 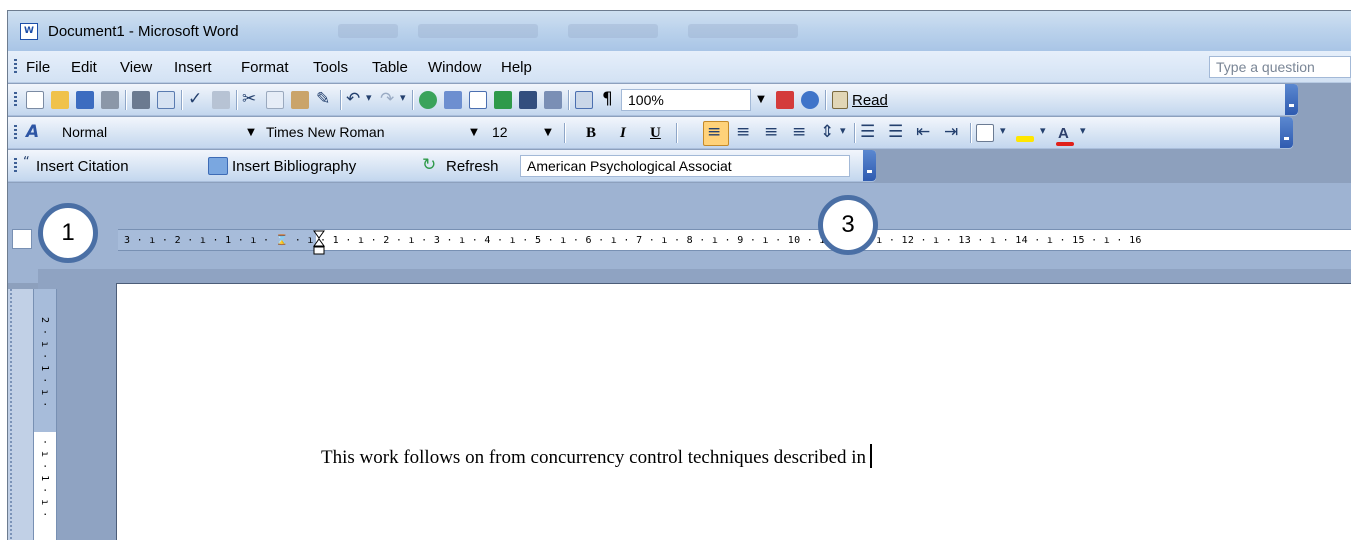 What do you see at coordinates (85, 100) in the screenshot?
I see `save-icon` at bounding box center [85, 100].